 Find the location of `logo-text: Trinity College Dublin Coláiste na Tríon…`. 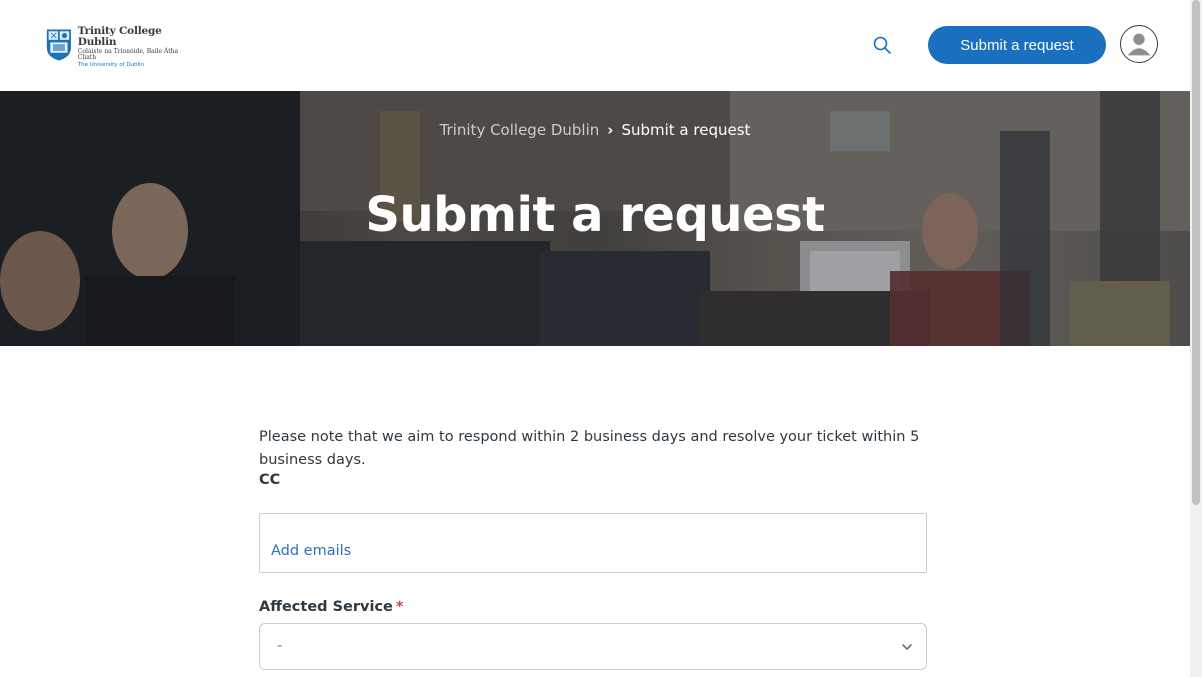

logo-text: Trinity College Dublin Coláiste na Tríon… is located at coordinates (132, 47).